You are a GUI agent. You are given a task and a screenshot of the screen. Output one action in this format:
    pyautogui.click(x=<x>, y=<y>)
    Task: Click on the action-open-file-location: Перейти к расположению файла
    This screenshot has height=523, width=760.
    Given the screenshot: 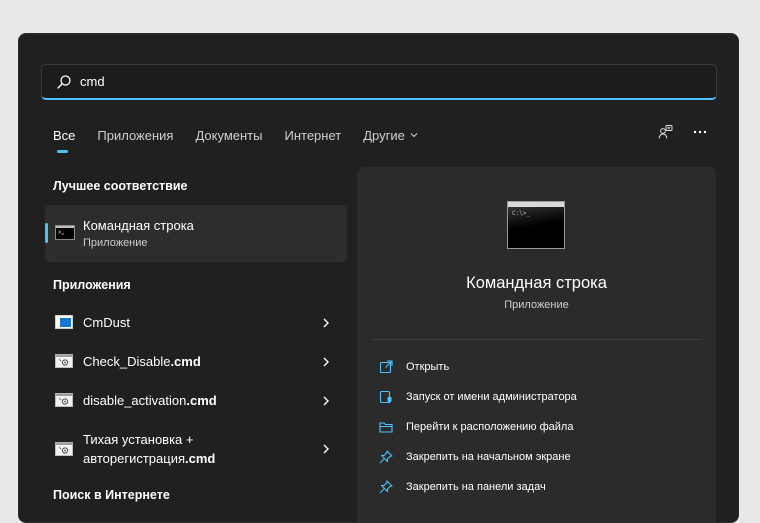 What is the action you would take?
    pyautogui.click(x=476, y=427)
    